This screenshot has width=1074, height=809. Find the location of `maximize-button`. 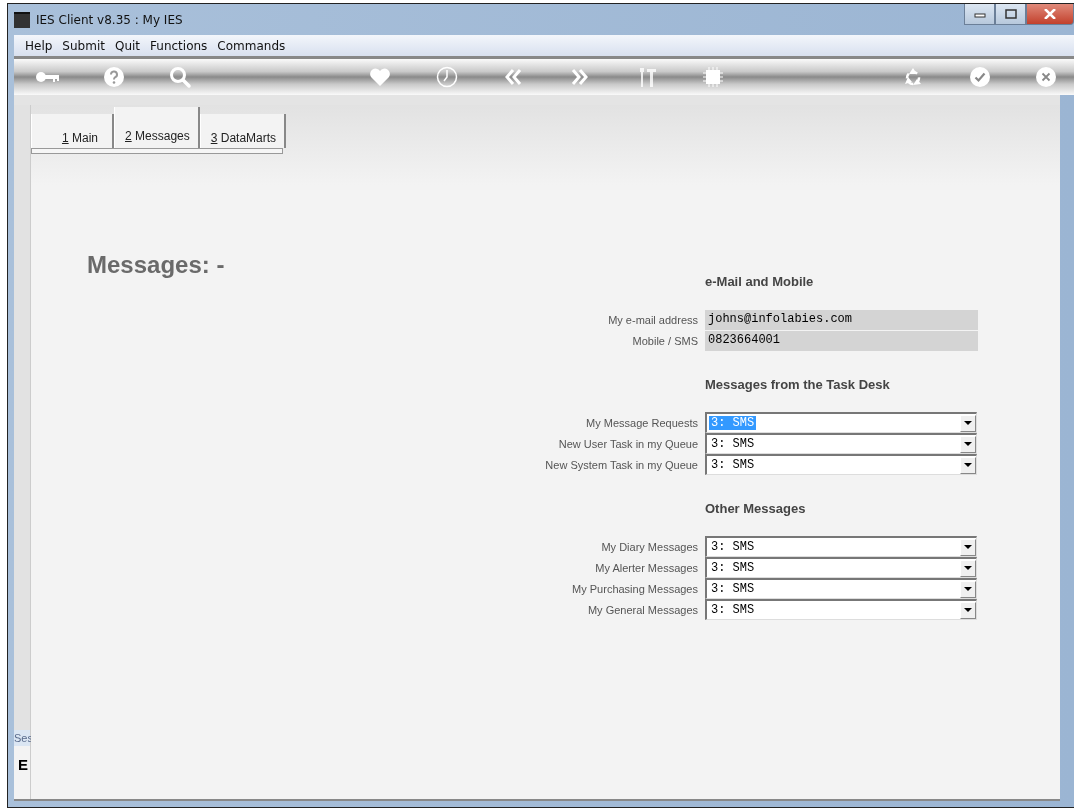

maximize-button is located at coordinates (1010, 14).